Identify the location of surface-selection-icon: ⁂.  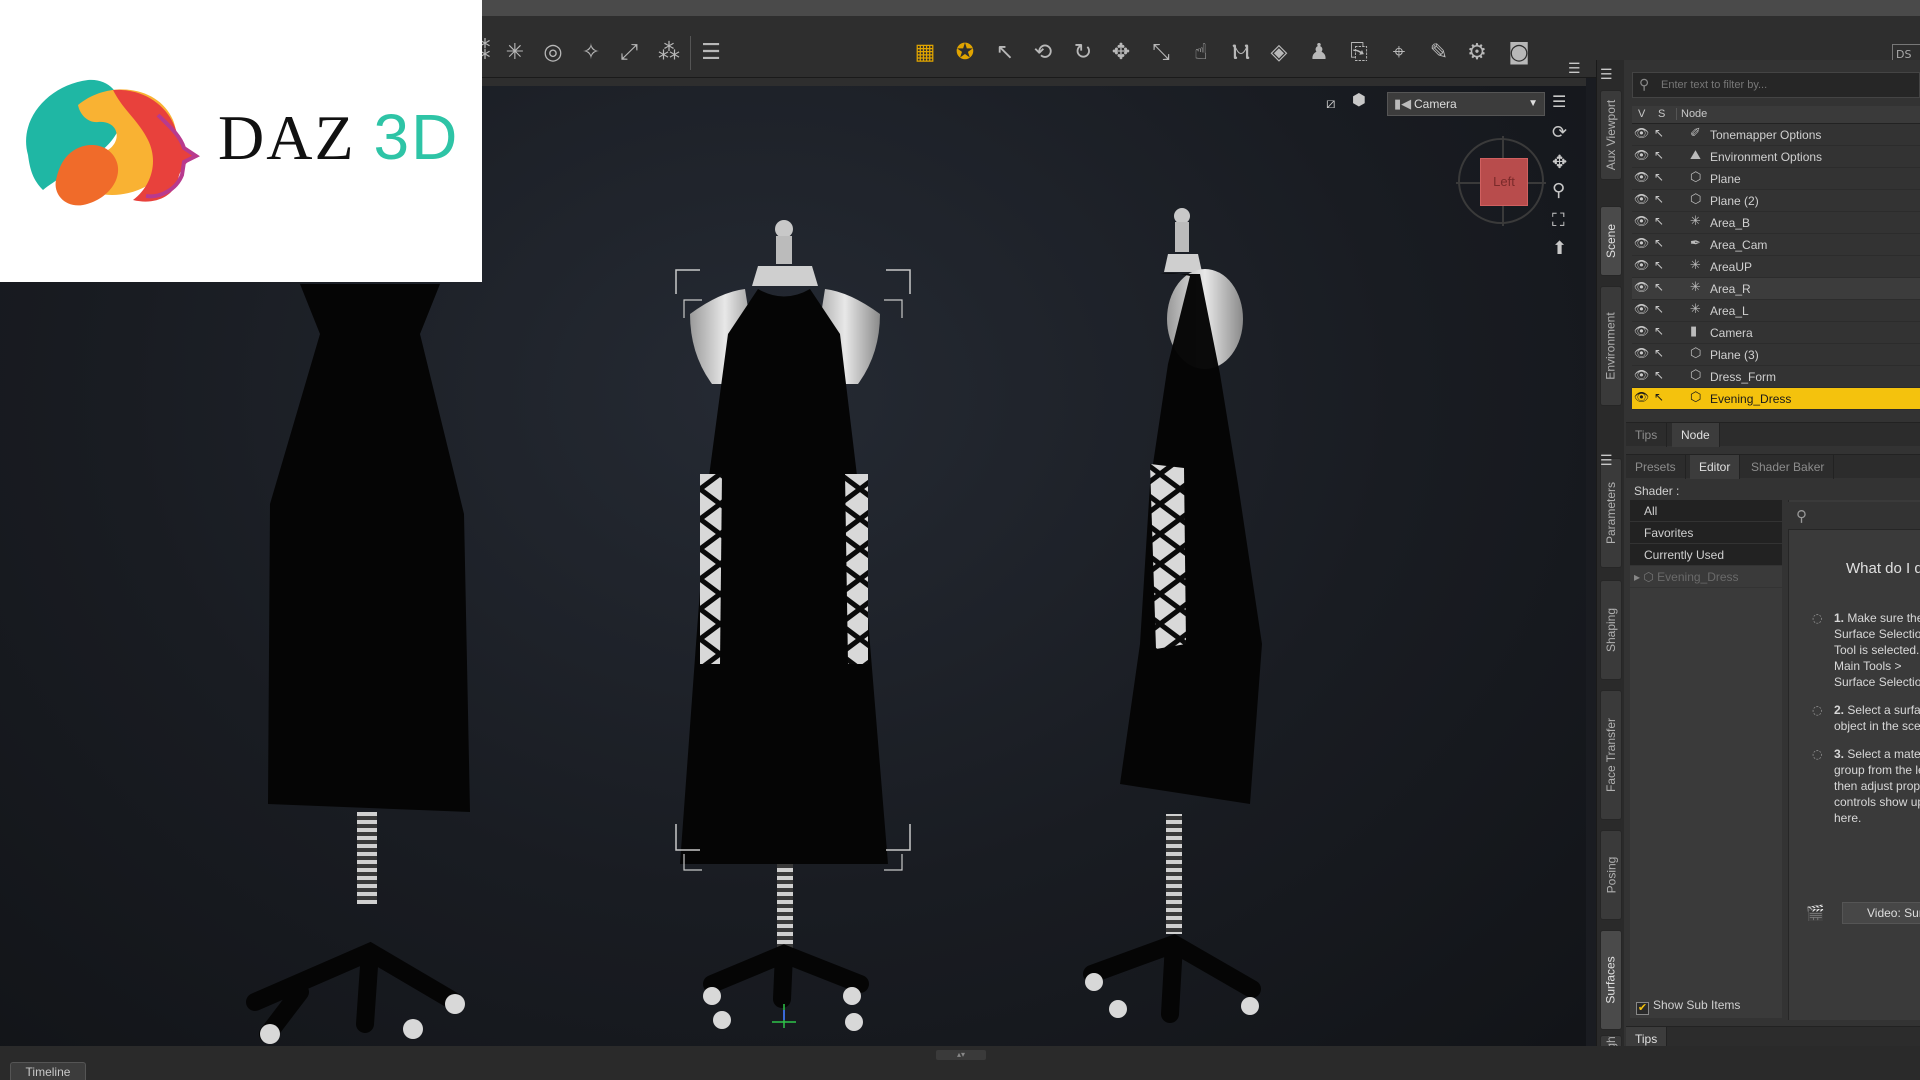
(669, 53).